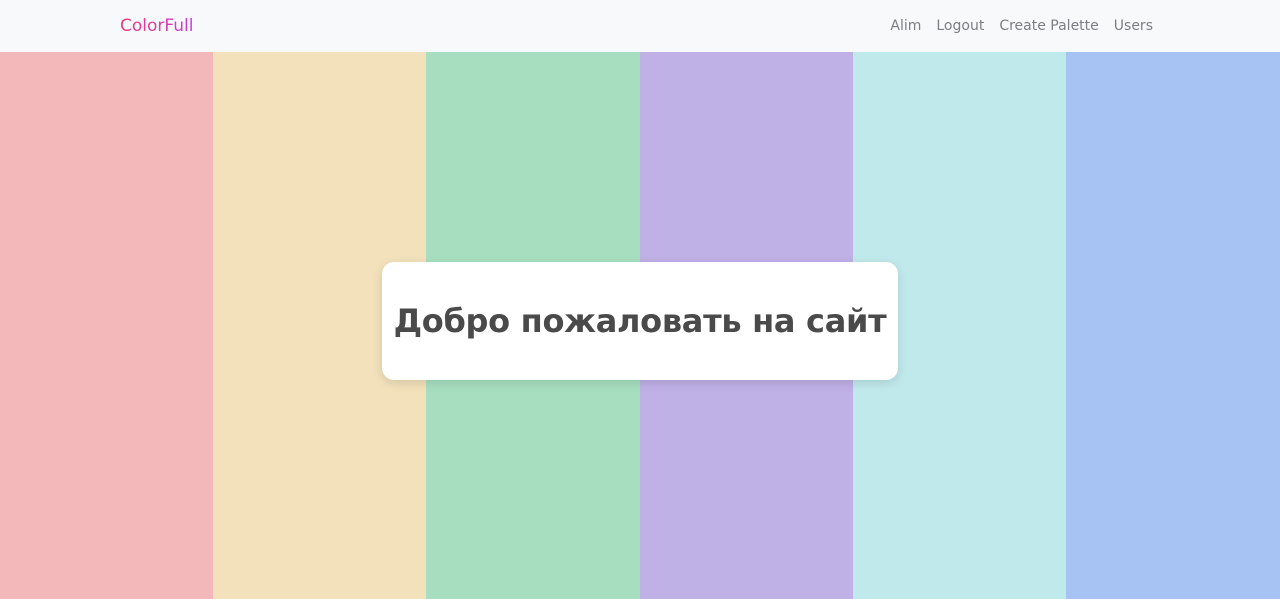  Describe the element at coordinates (905, 26) in the screenshot. I see `nav-link-alim: Alim` at that location.